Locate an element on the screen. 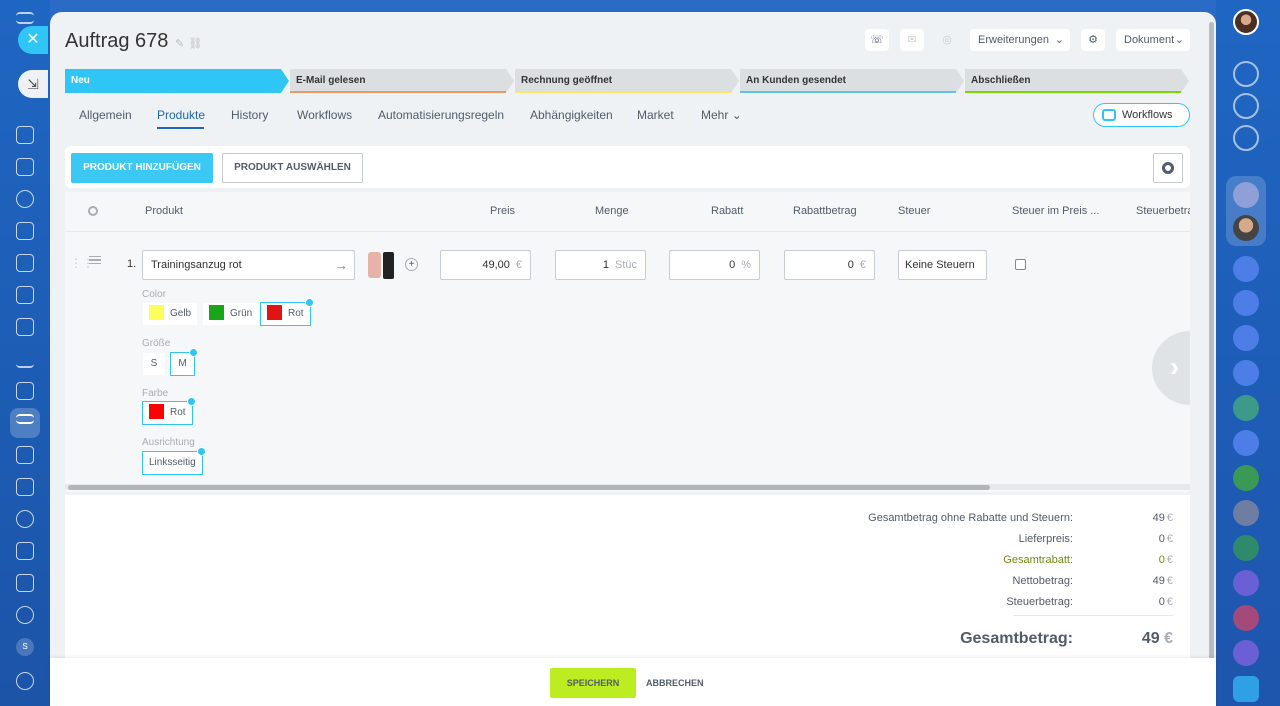 The width and height of the screenshot is (1280, 706). monitor-icon is located at coordinates (25, 327).